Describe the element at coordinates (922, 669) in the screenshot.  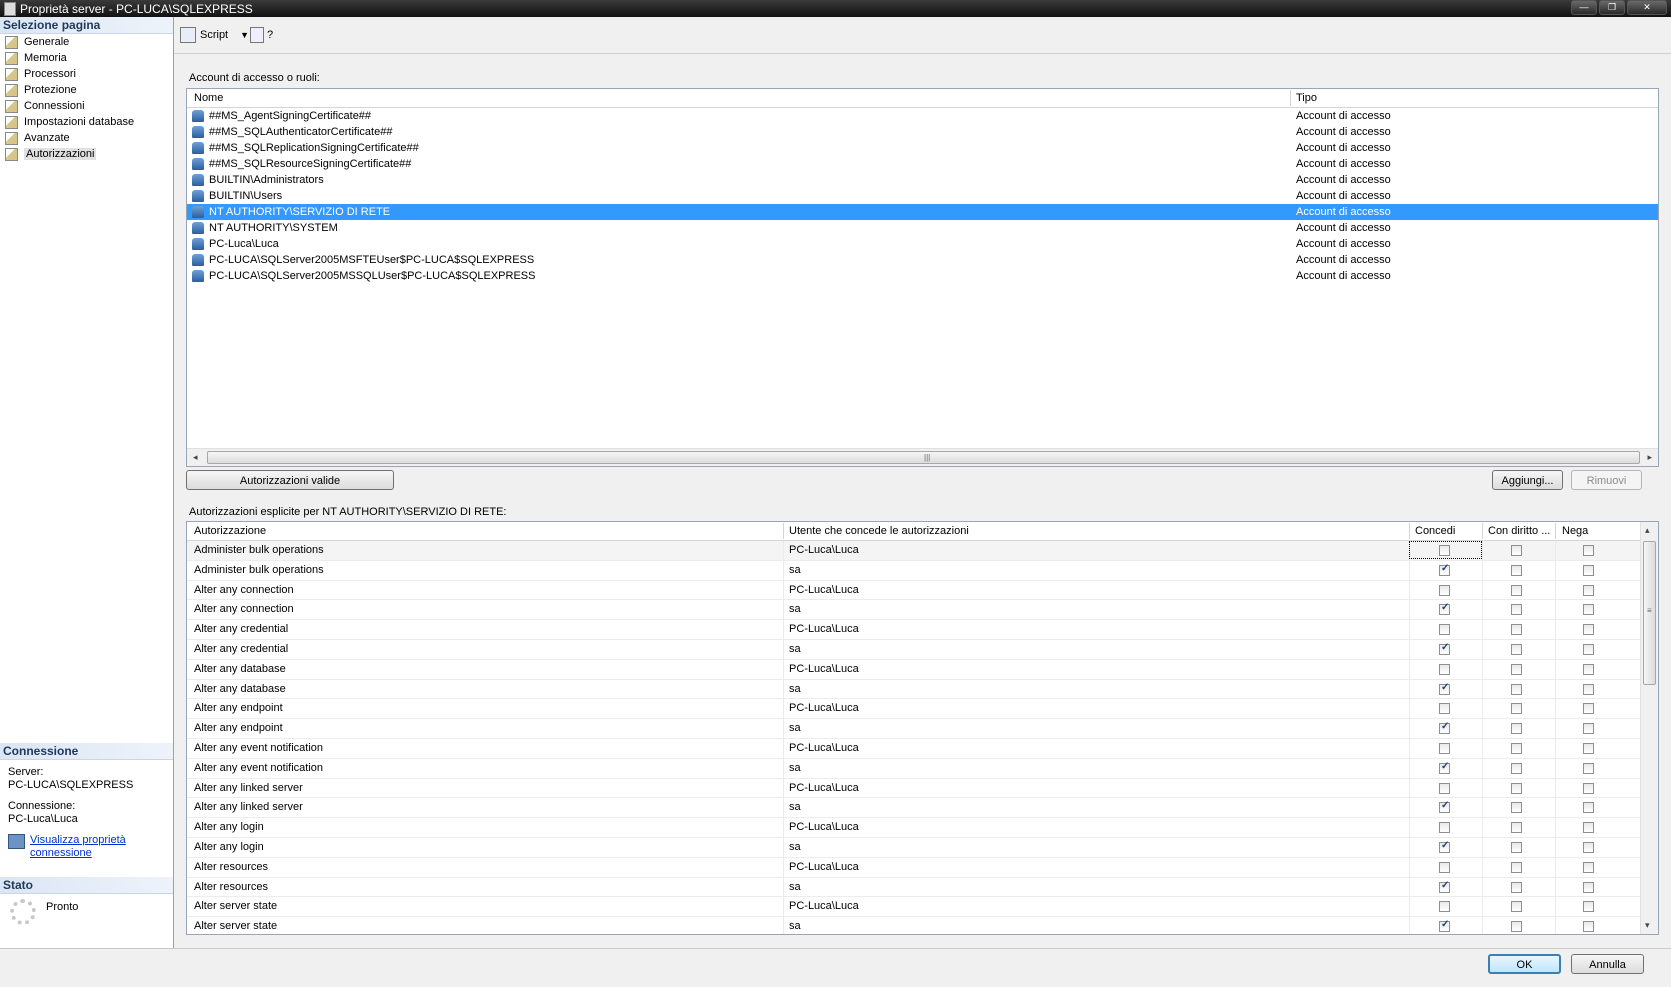
I see `permission-row: Alter any database PC-Luca\Luca` at that location.